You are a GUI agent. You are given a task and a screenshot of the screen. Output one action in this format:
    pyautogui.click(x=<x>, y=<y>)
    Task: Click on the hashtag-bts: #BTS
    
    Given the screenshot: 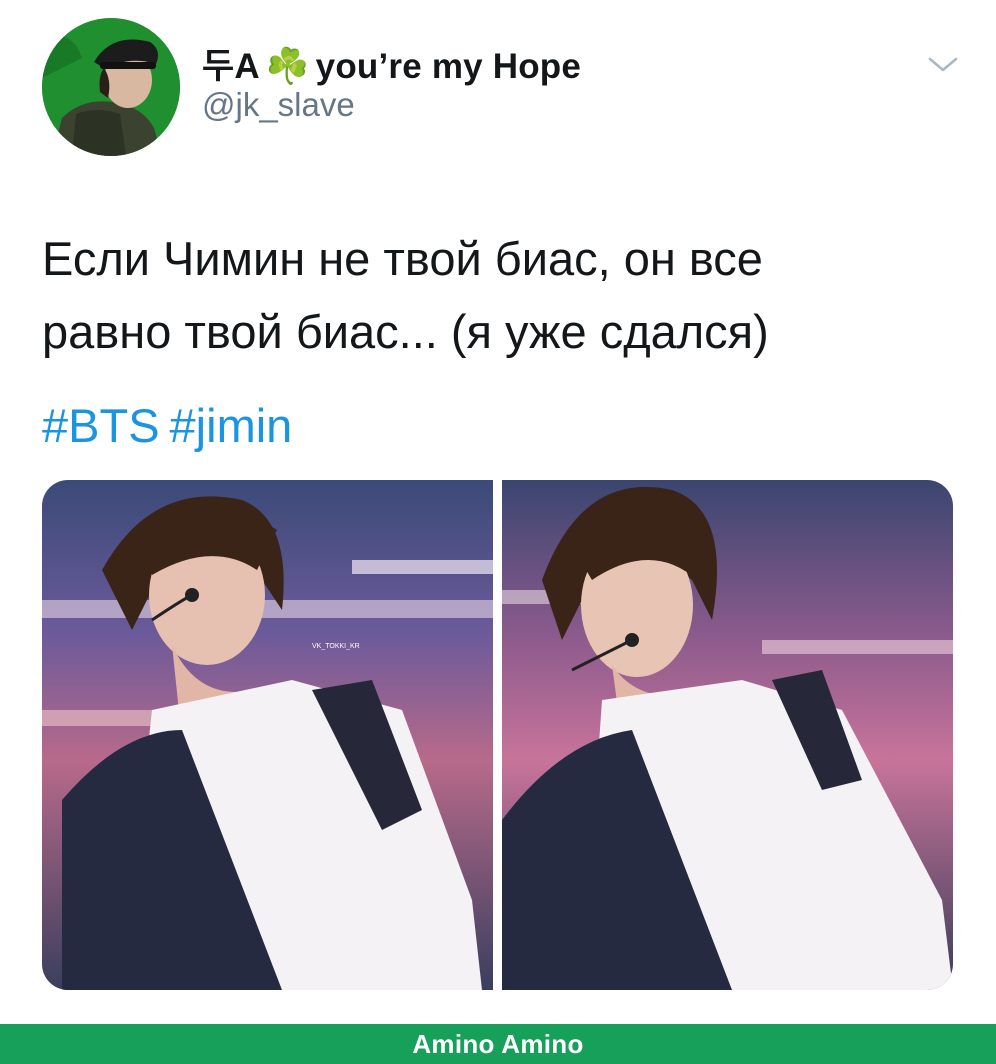 What is the action you would take?
    pyautogui.click(x=101, y=425)
    